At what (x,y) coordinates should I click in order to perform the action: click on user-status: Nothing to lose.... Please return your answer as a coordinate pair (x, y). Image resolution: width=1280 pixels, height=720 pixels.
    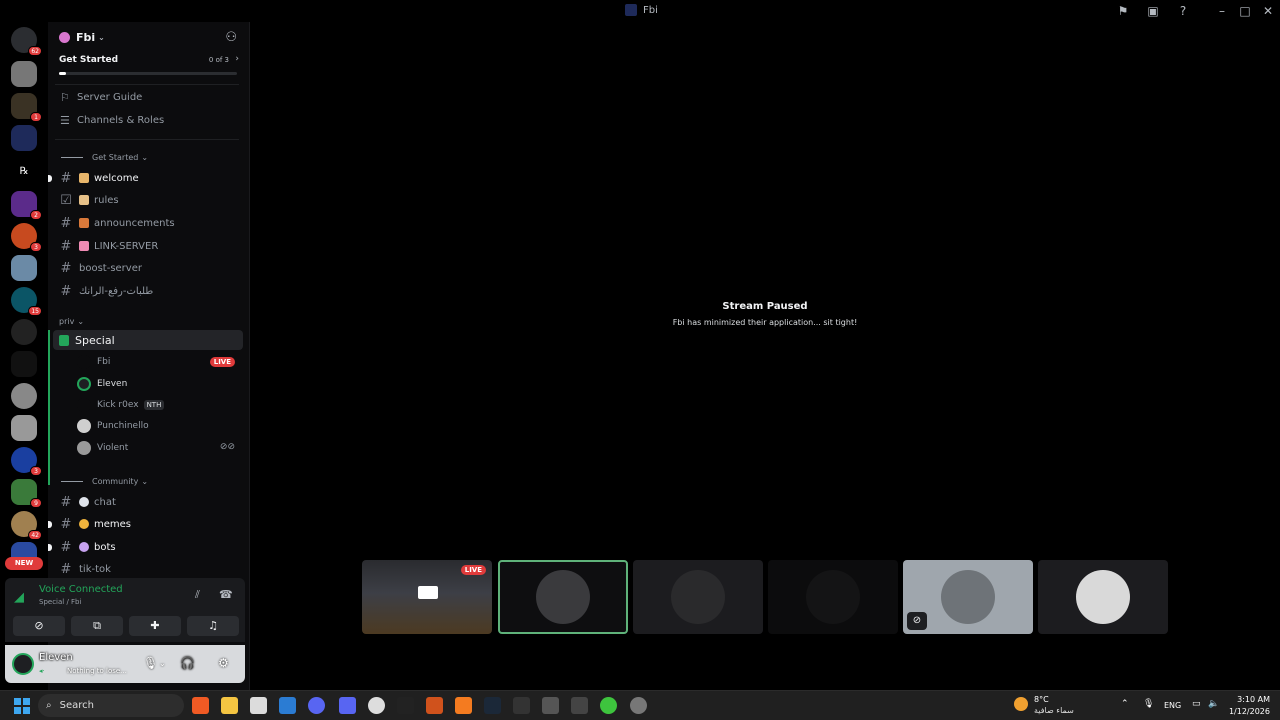
    Looking at the image, I should click on (97, 671).